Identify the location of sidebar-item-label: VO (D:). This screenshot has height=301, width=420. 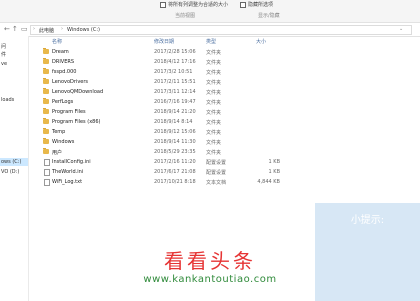
(10, 172).